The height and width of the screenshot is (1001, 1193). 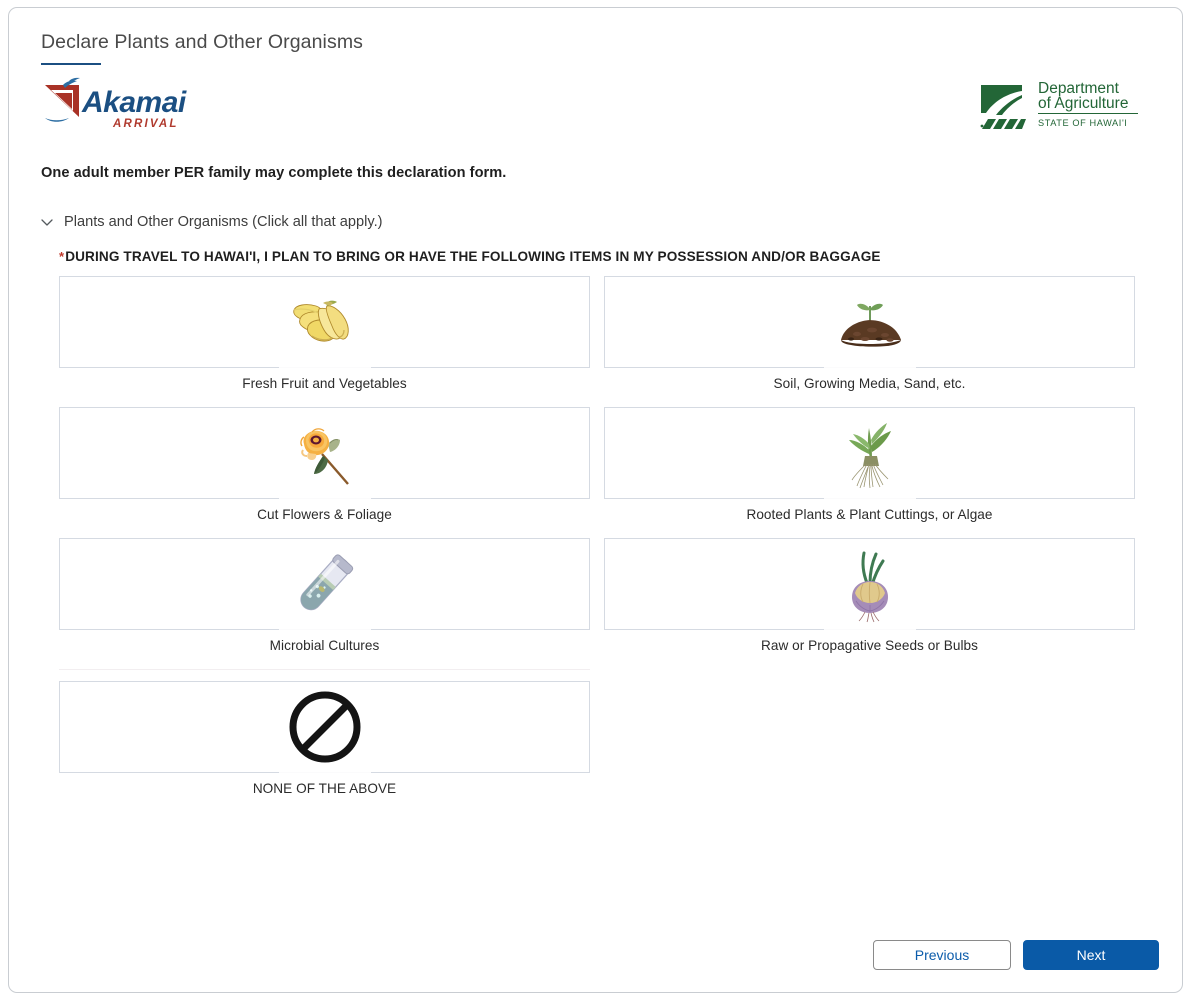 What do you see at coordinates (611, 732) in the screenshot?
I see `options-row: NONE OF THE ABOVE` at bounding box center [611, 732].